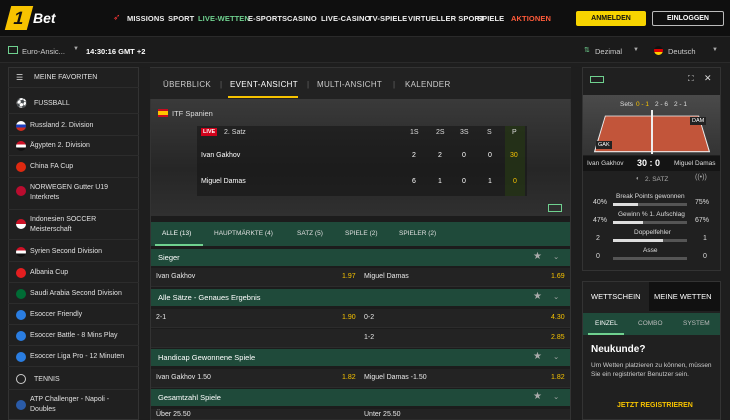 The image size is (730, 420). I want to click on russia-flag-icon, so click(21, 126).